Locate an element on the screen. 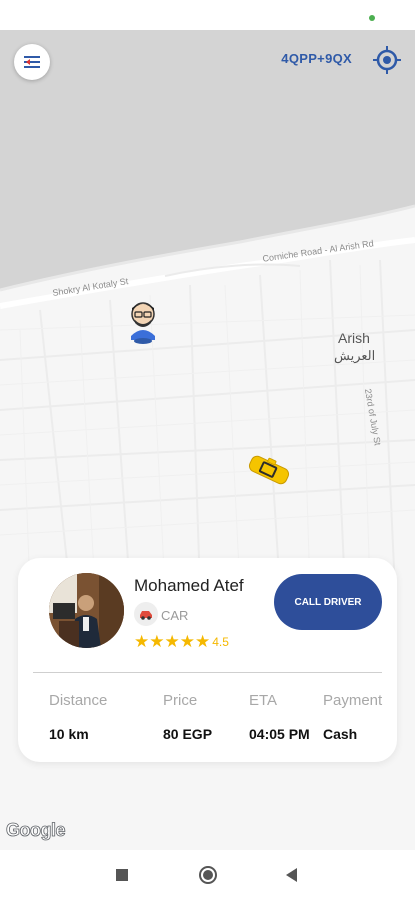 Image resolution: width=415 pixels, height=900 pixels. eta-label: ETA is located at coordinates (263, 700).